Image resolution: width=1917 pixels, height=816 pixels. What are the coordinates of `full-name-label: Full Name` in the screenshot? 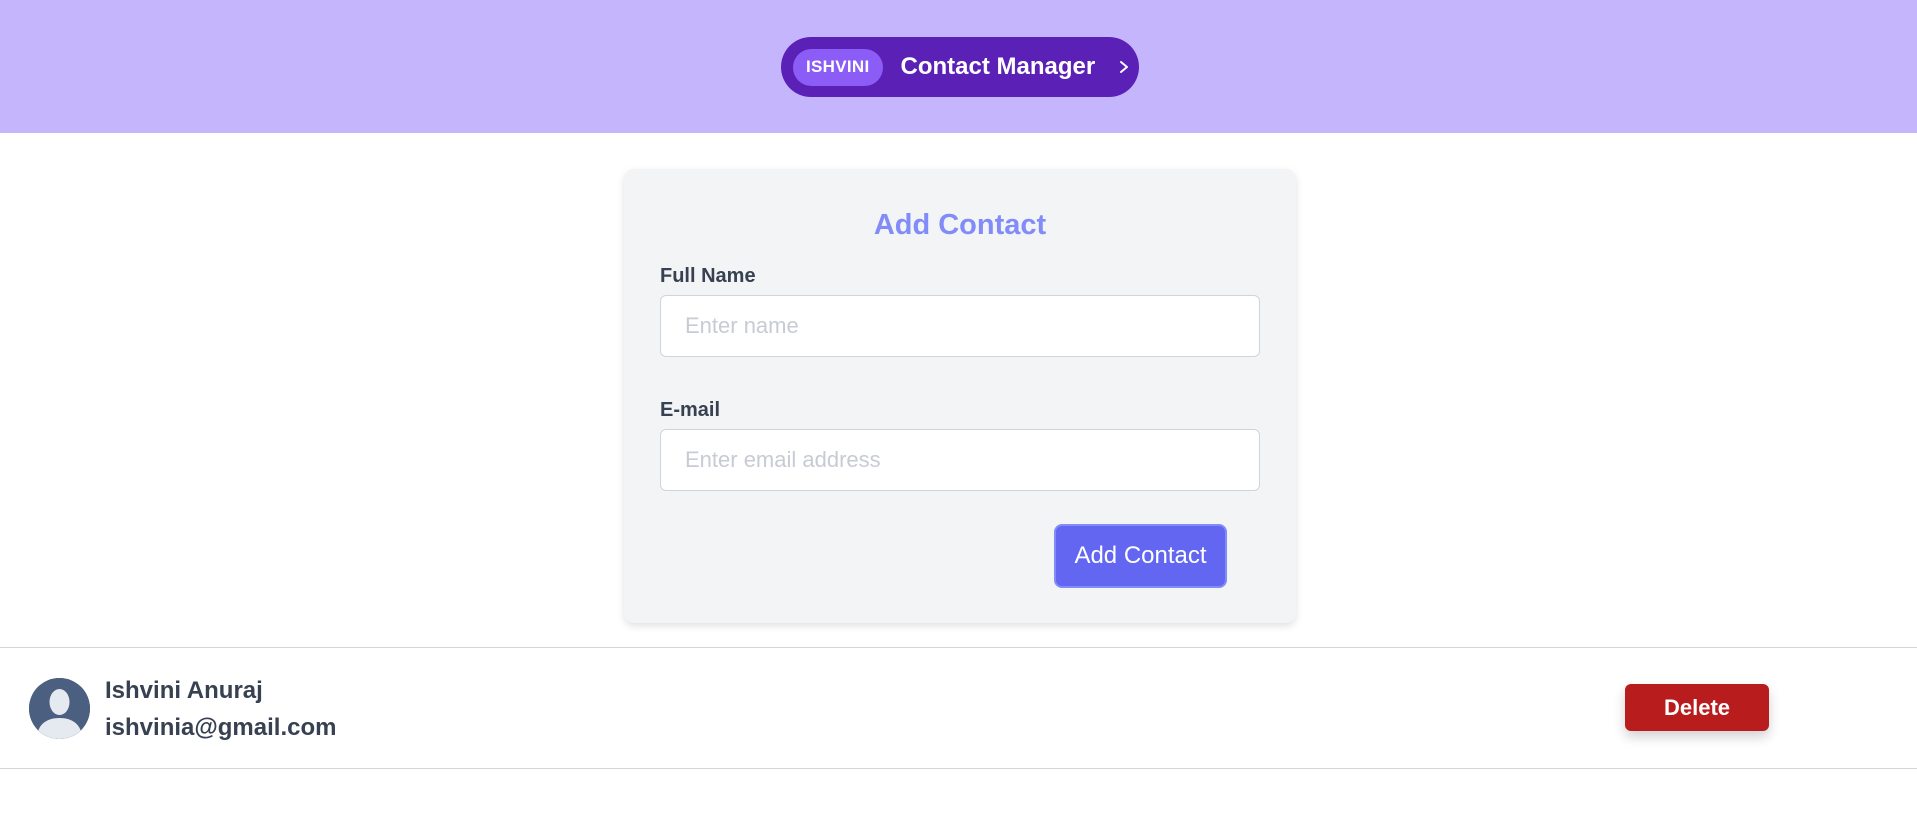 It's located at (708, 276).